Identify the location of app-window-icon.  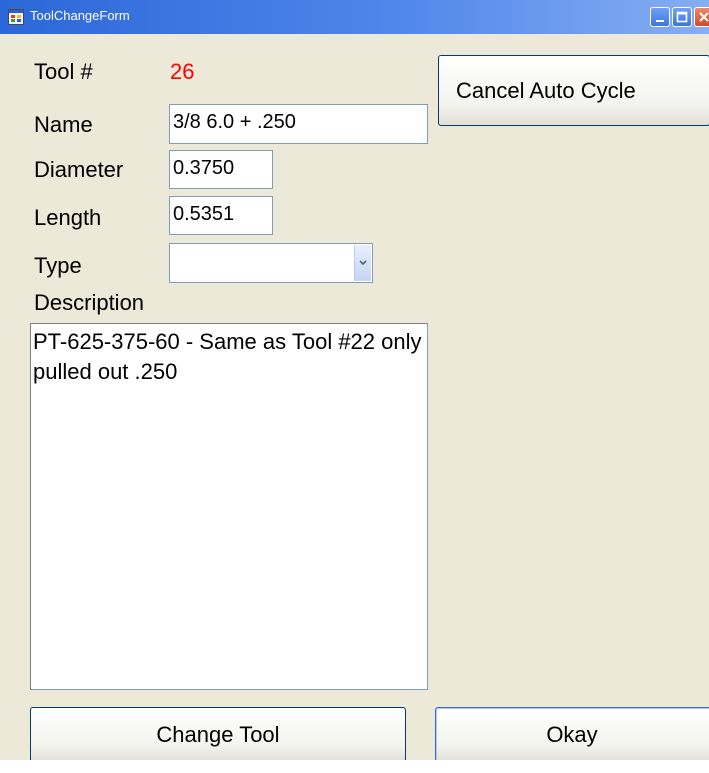
(16, 17).